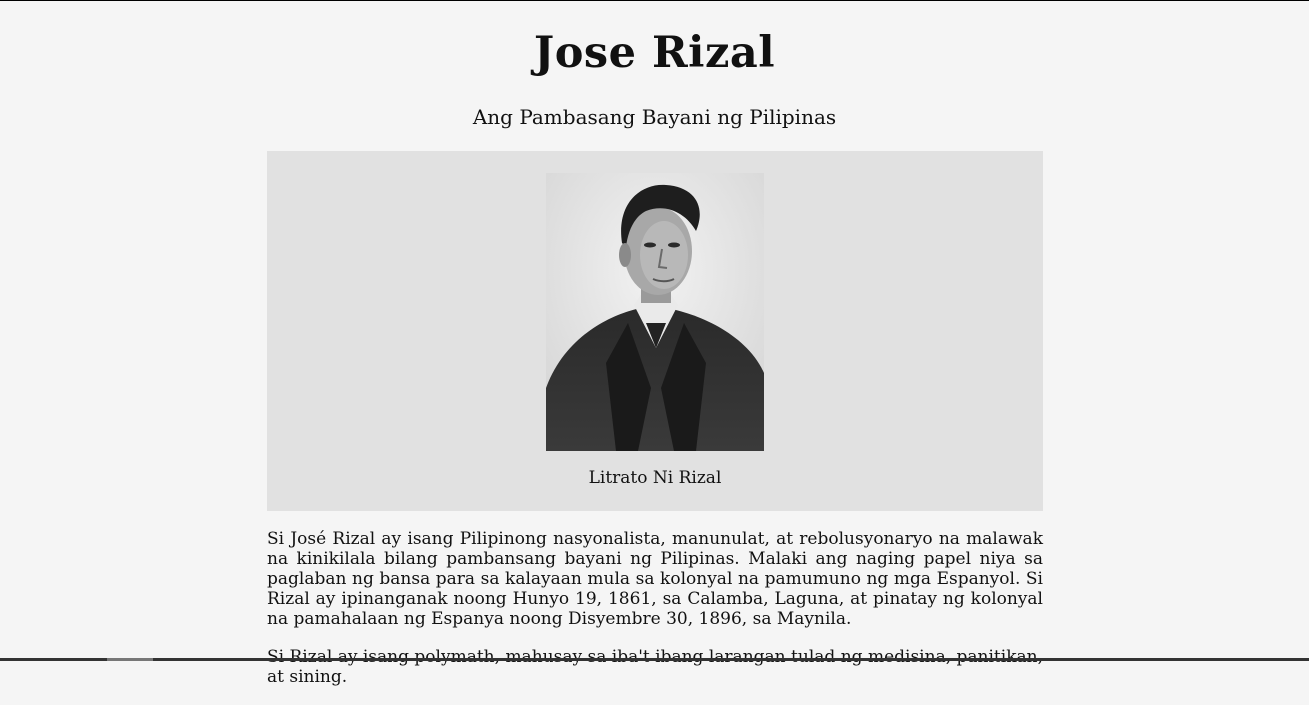 The height and width of the screenshot is (705, 1309). I want to click on page-title: Jose Rizal, so click(654, 53).